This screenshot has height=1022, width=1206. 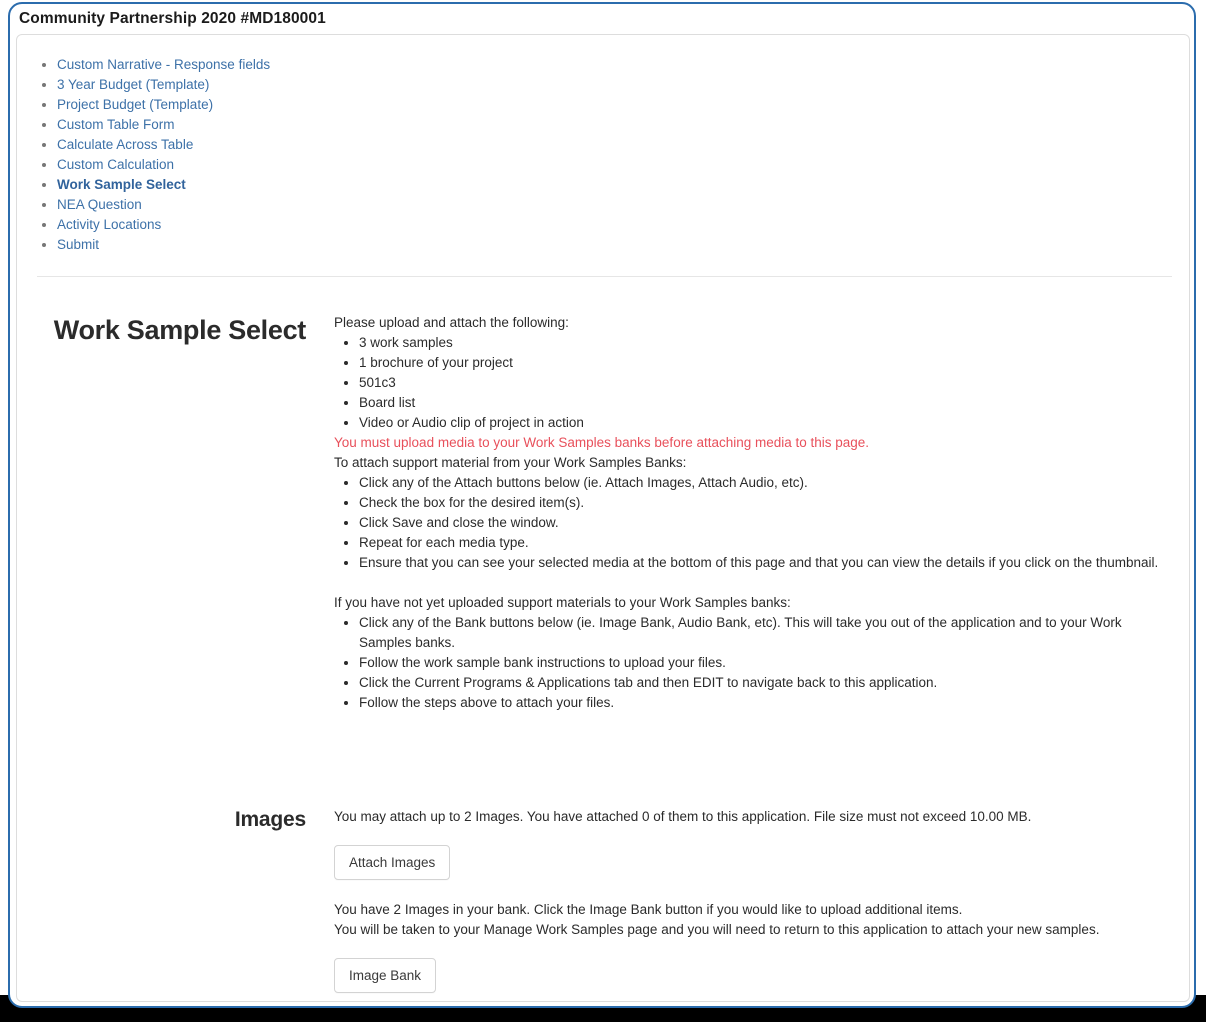 What do you see at coordinates (392, 862) in the screenshot?
I see `attach-images-button: Attach Images` at bounding box center [392, 862].